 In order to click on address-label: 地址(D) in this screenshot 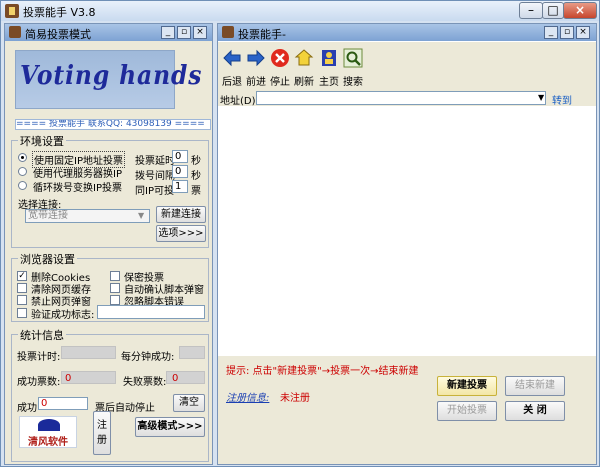, I will do `click(238, 101)`.